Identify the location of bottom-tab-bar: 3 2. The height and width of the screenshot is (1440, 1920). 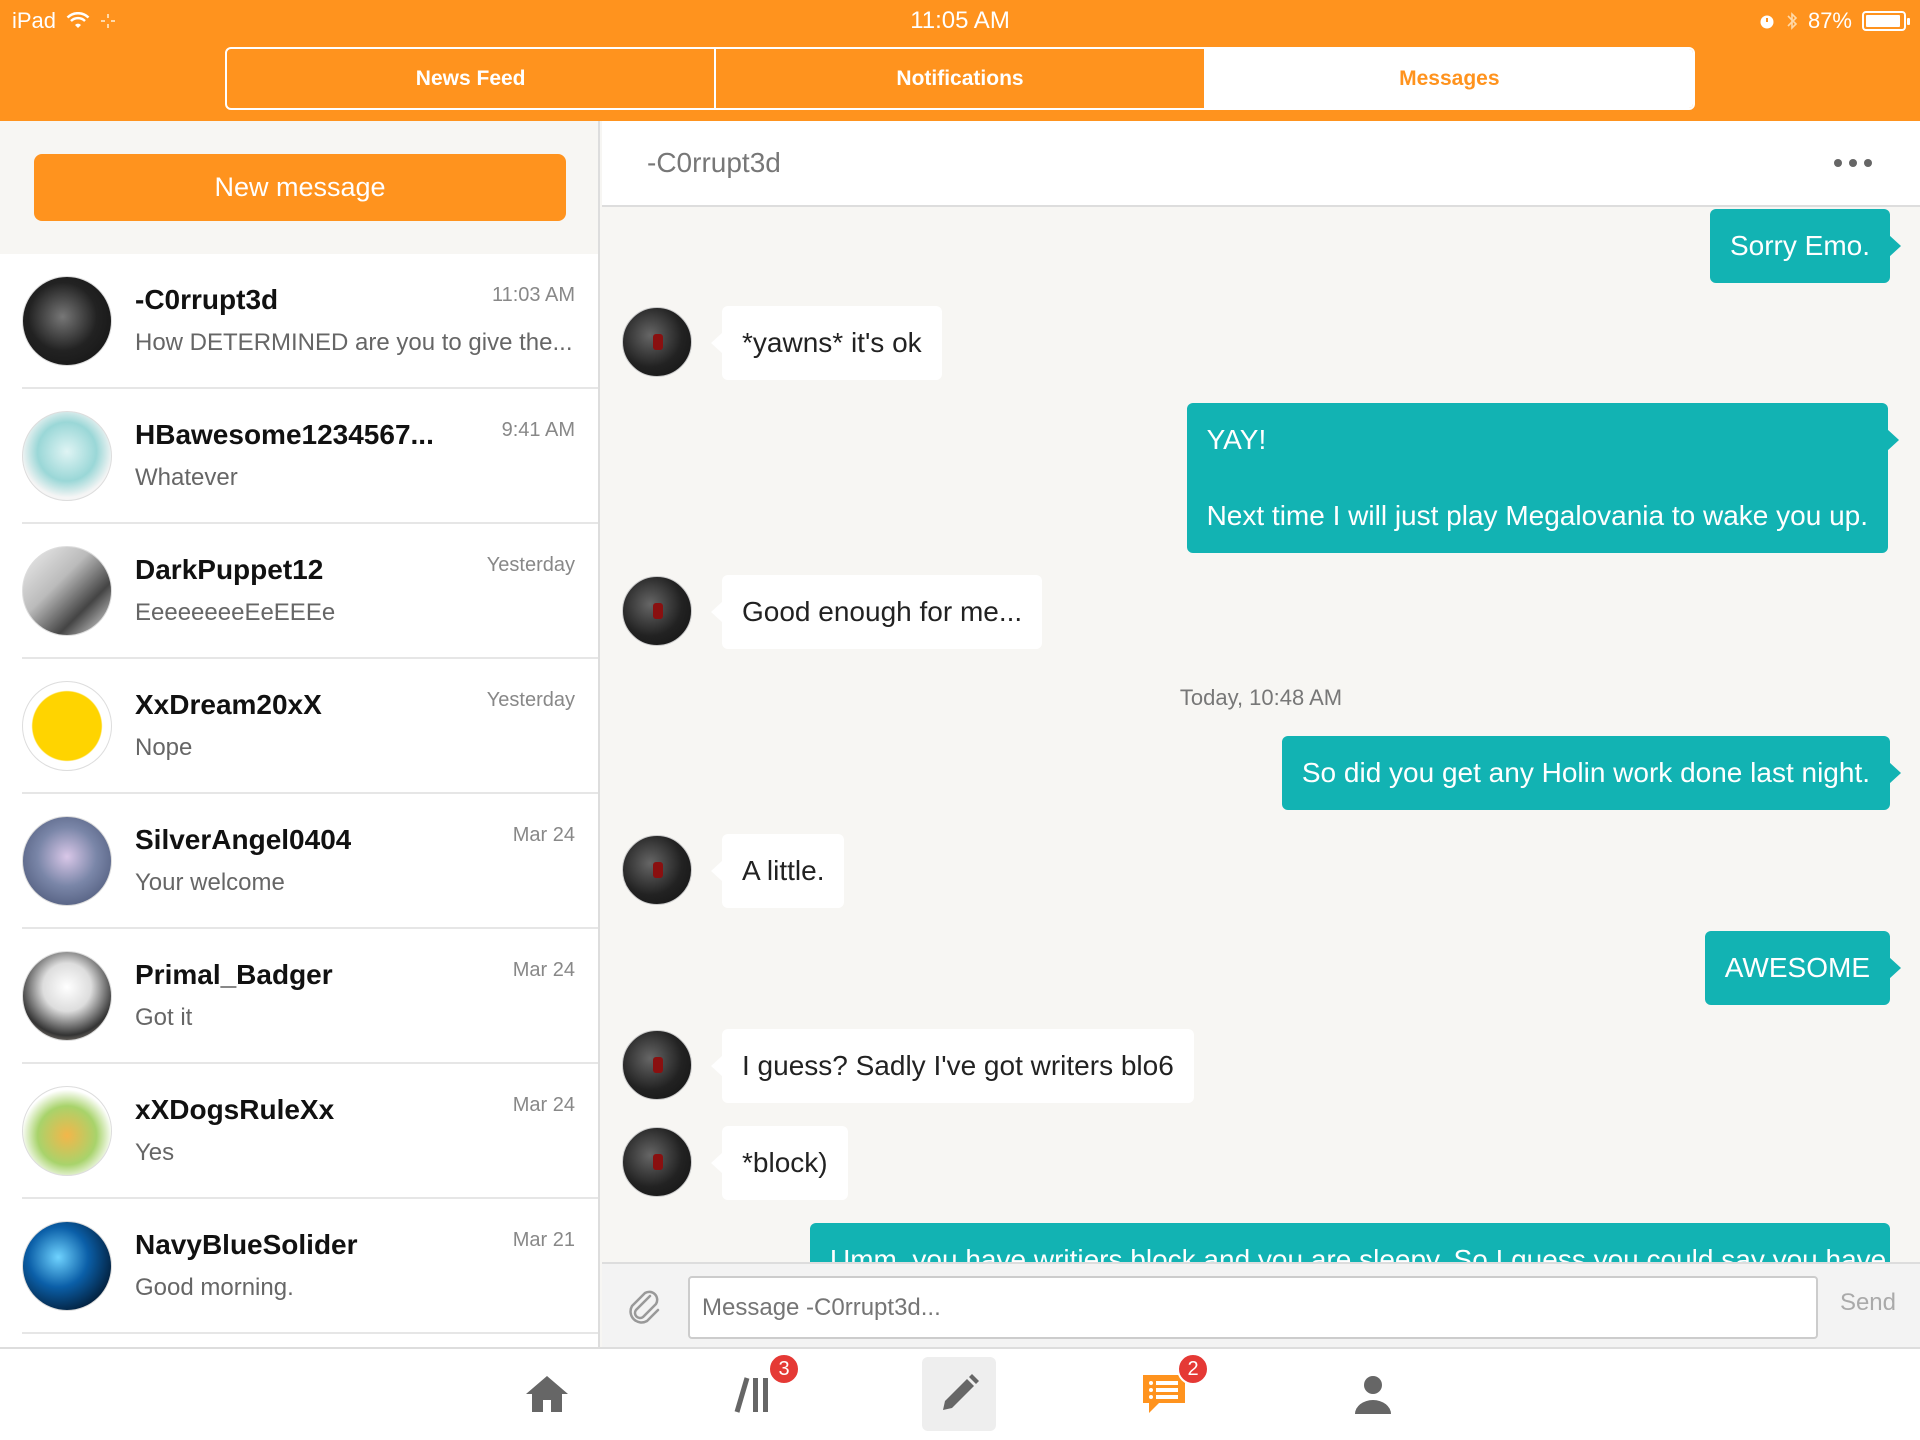
(960, 1393).